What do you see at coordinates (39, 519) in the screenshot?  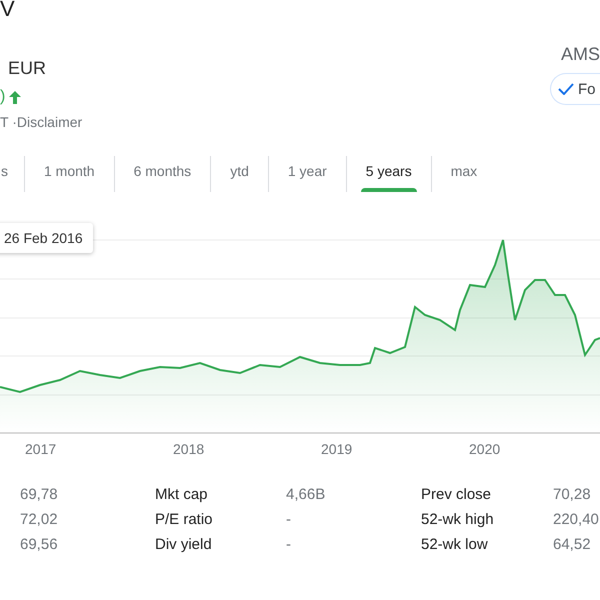 I see `stat-value: 72,02` at bounding box center [39, 519].